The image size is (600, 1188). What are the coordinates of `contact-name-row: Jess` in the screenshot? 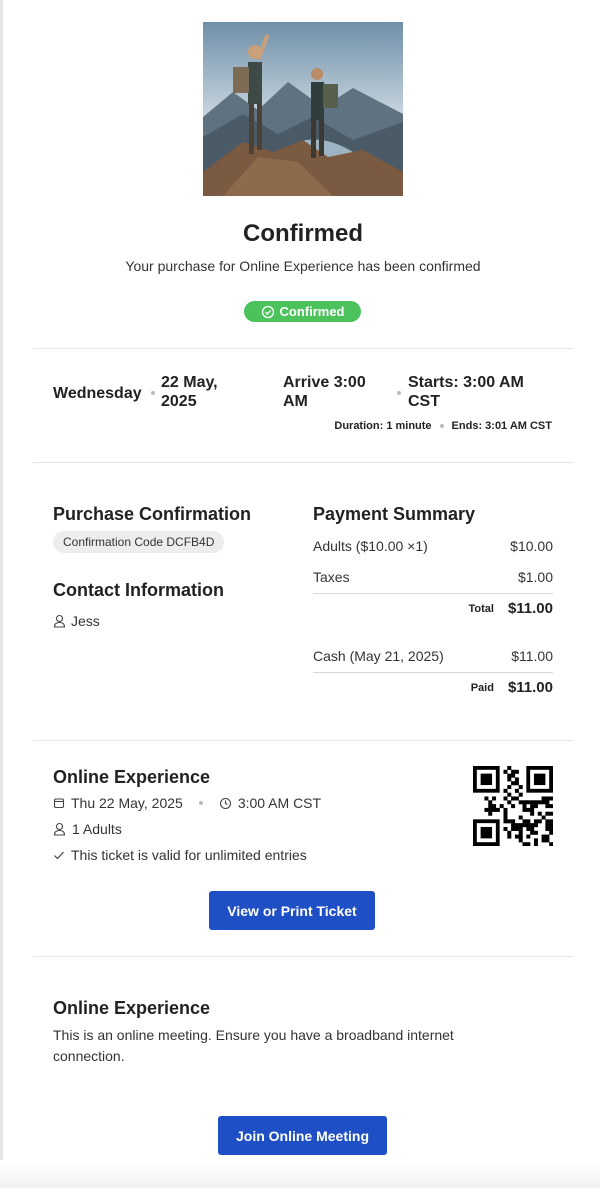 It's located at (76, 621).